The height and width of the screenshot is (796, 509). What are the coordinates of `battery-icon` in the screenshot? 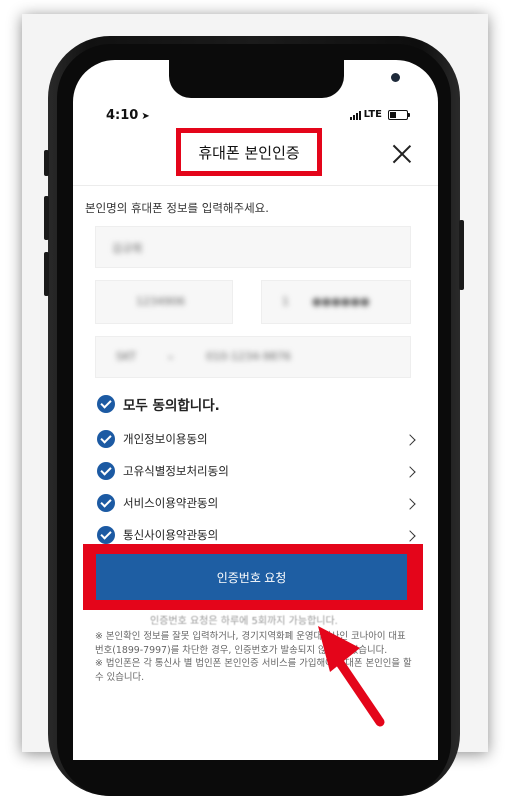 It's located at (399, 114).